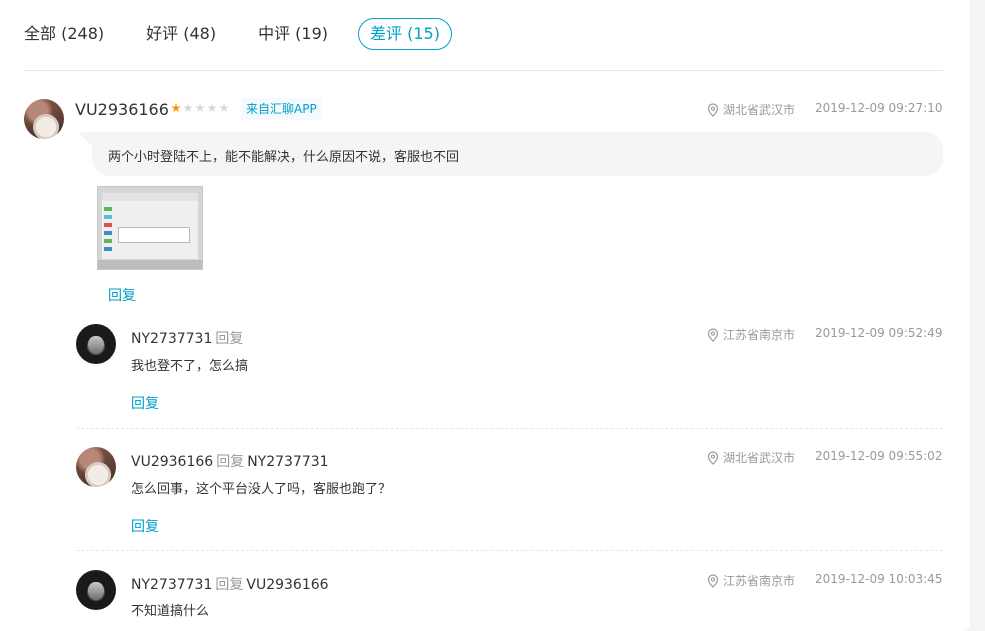 The image size is (985, 631). I want to click on tab-positive: 好评 (48), so click(181, 34).